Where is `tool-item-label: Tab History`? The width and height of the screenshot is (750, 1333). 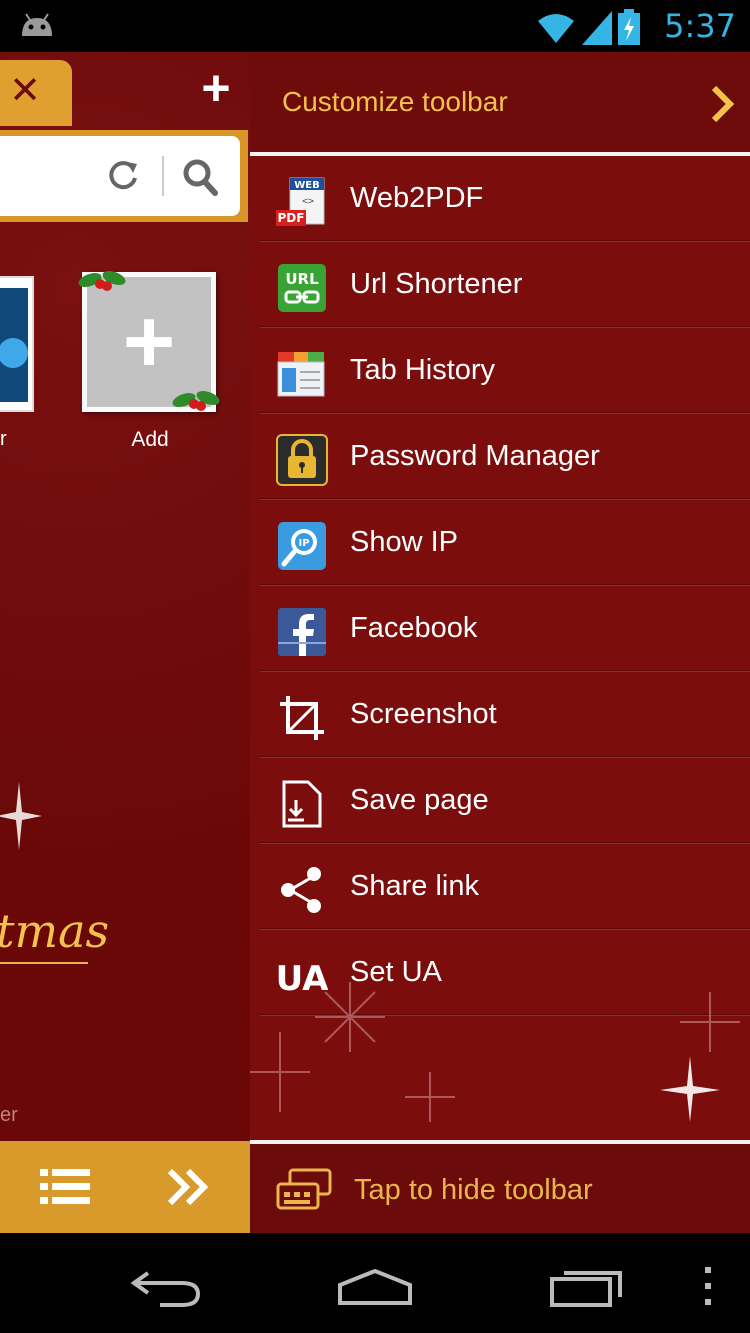 tool-item-label: Tab History is located at coordinates (423, 370).